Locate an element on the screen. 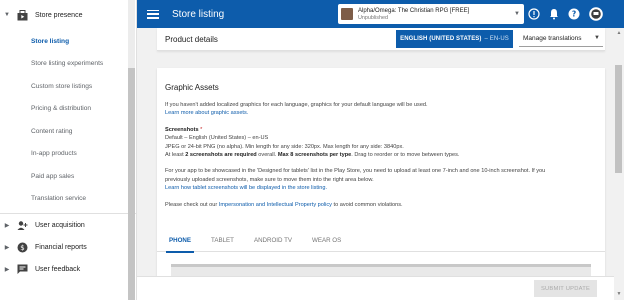 This screenshot has height=300, width=624. store-icon is located at coordinates (22, 15).